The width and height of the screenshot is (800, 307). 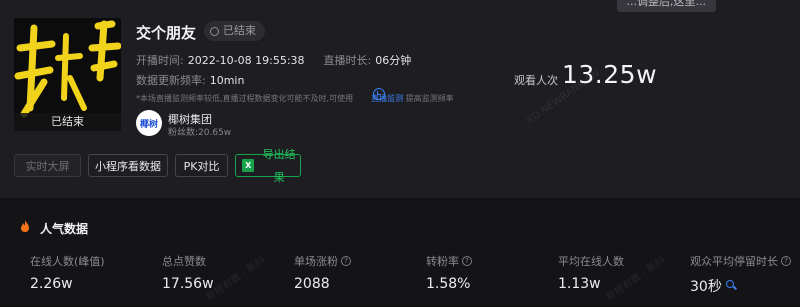 What do you see at coordinates (166, 33) in the screenshot?
I see `live-title: 交个朋友` at bounding box center [166, 33].